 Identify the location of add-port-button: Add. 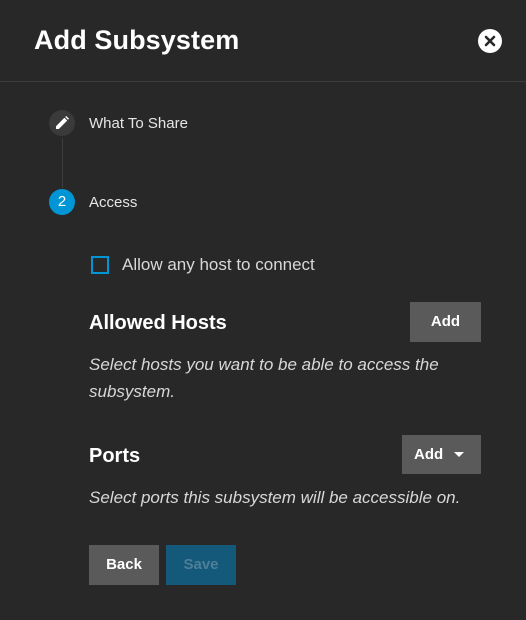
(441, 454).